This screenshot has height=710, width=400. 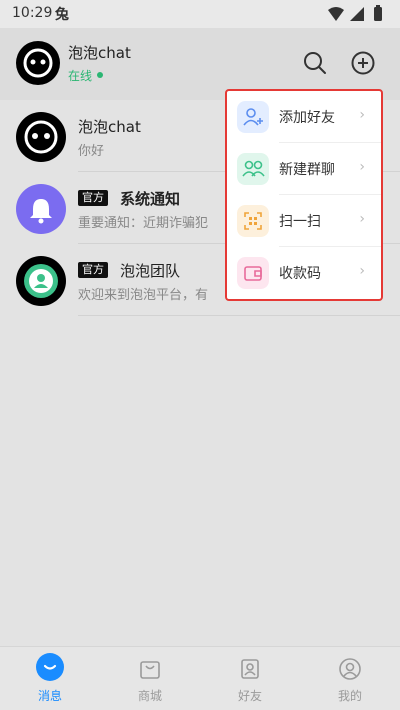 I want to click on status-icons, so click(x=355, y=13).